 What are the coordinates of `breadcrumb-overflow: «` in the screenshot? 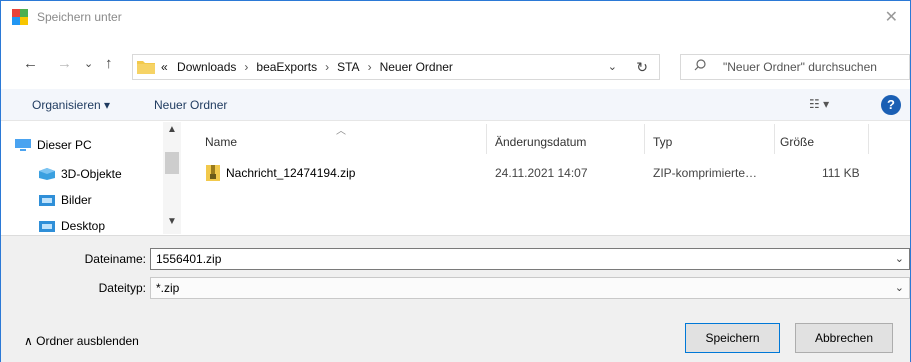 It's located at (164, 67).